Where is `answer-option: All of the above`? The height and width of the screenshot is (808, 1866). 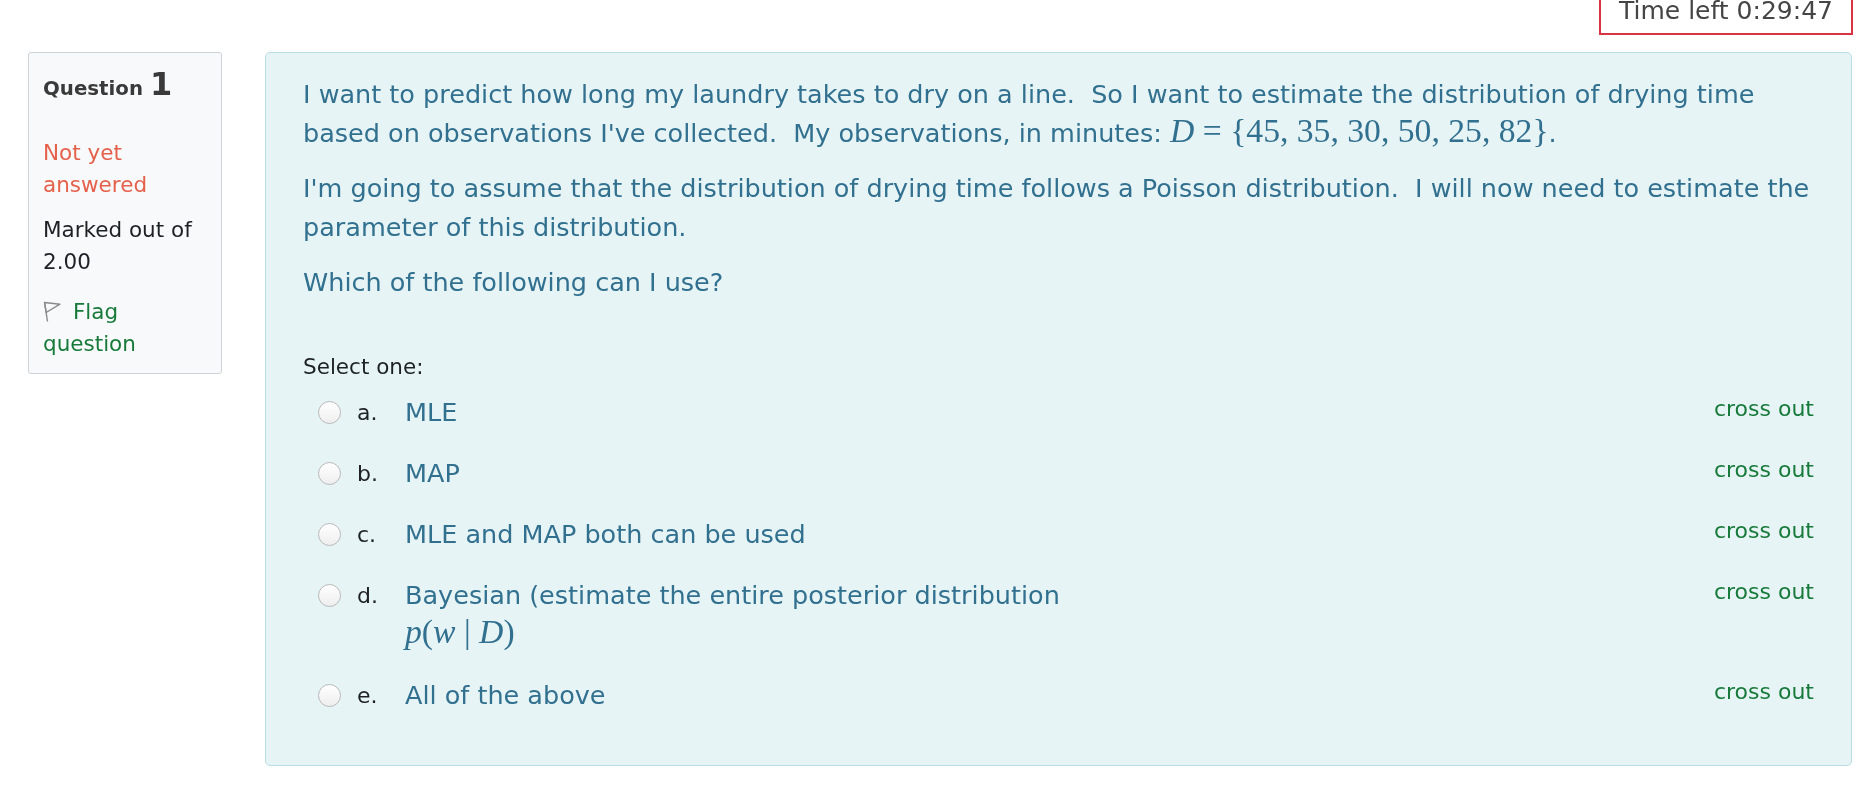 answer-option: All of the above is located at coordinates (505, 695).